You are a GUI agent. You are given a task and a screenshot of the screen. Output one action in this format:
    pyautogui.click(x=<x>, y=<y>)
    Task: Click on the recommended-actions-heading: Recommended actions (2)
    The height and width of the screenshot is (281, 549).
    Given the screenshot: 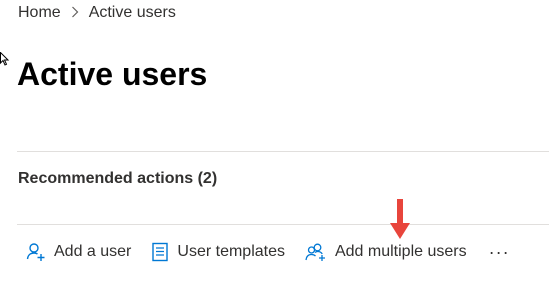 What is the action you would take?
    pyautogui.click(x=117, y=179)
    